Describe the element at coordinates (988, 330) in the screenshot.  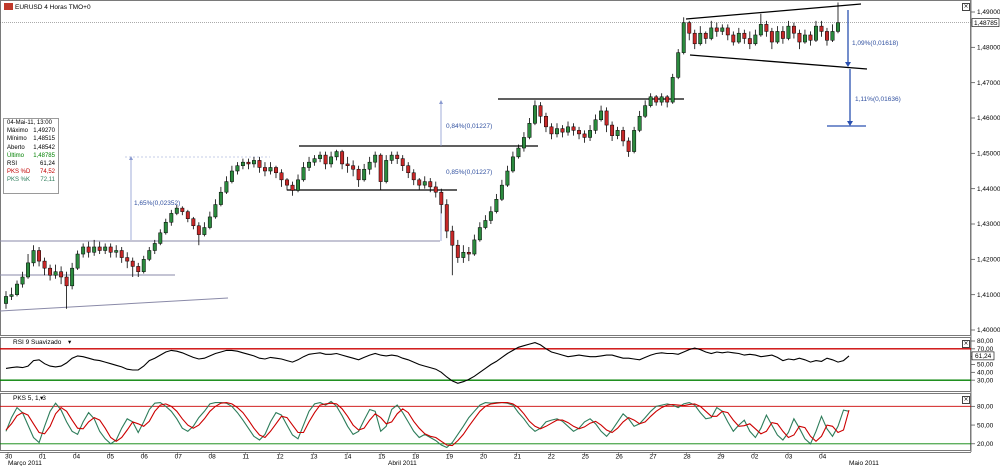
I see `price-tick-label: 1,40000` at that location.